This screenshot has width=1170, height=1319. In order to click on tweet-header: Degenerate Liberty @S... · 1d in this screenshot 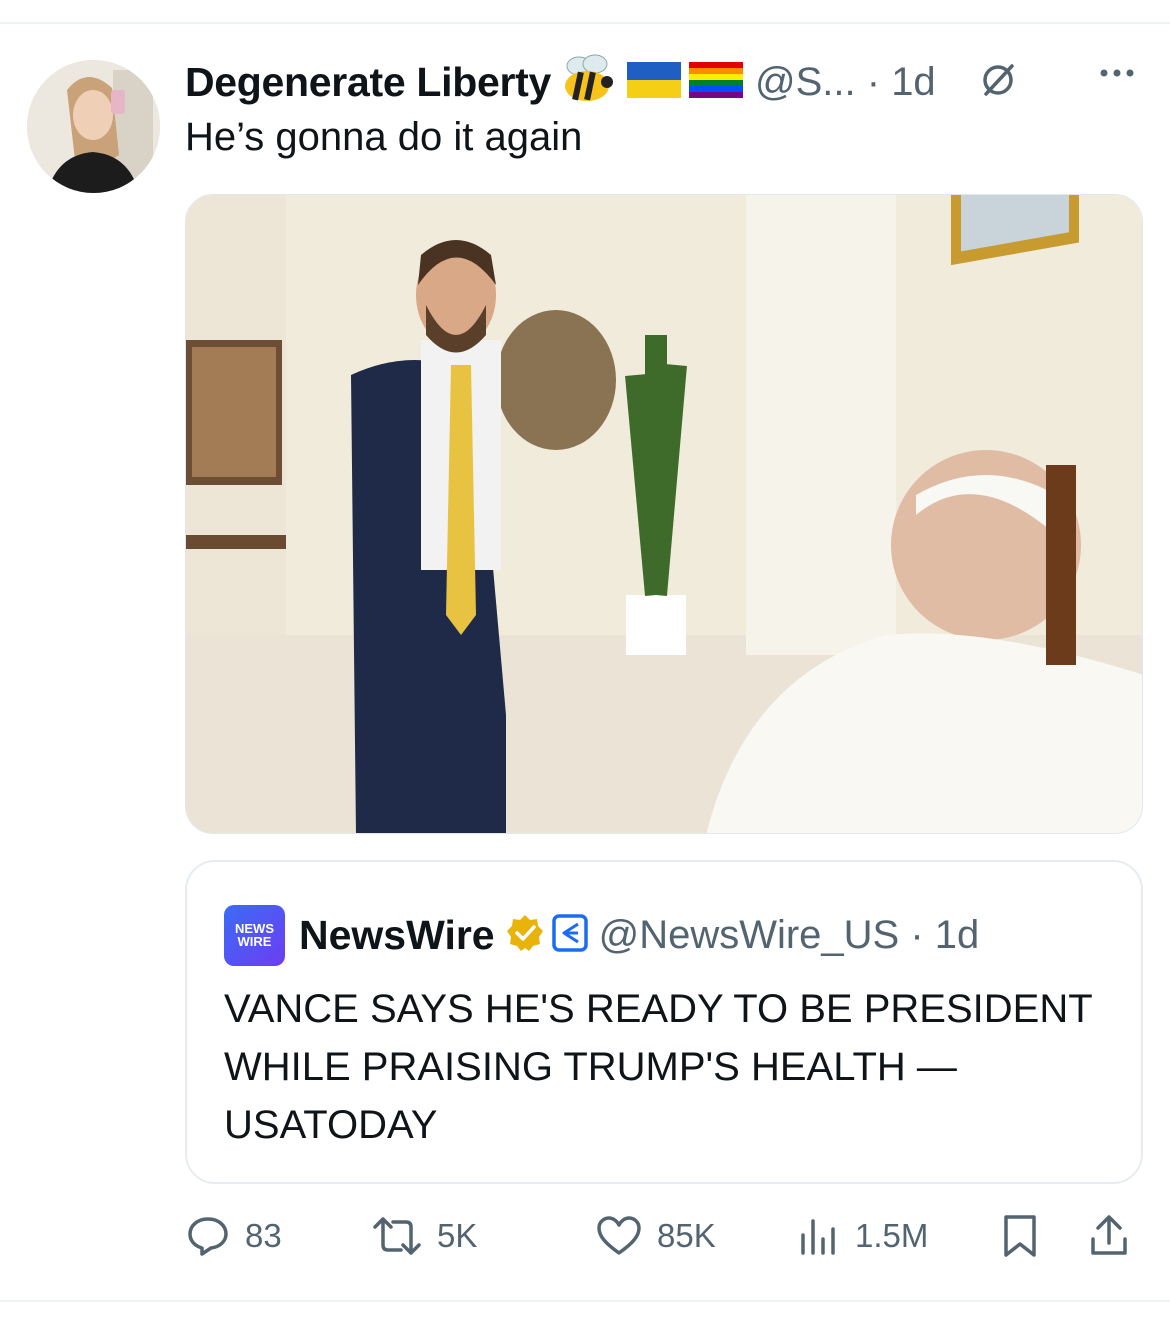, I will do `click(665, 82)`.